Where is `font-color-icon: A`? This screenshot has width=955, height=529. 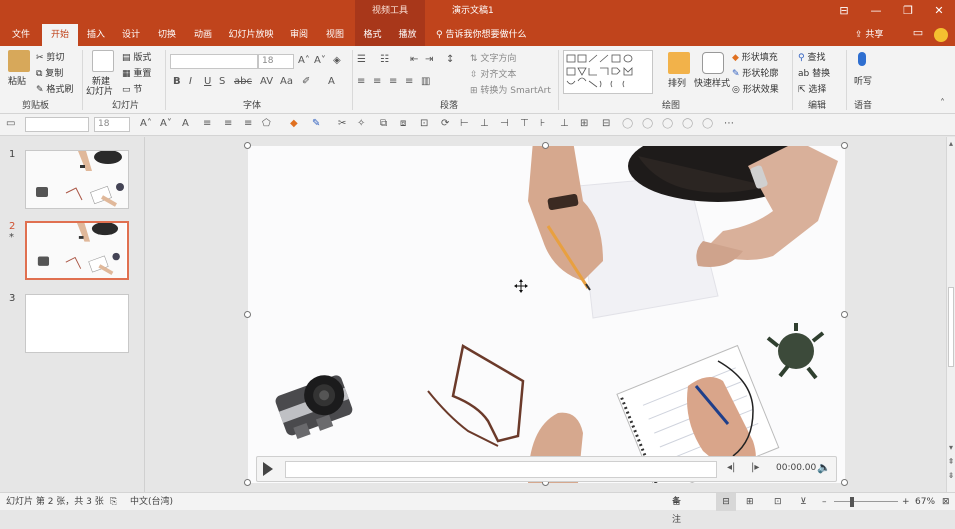
font-color-icon: A is located at coordinates (331, 81).